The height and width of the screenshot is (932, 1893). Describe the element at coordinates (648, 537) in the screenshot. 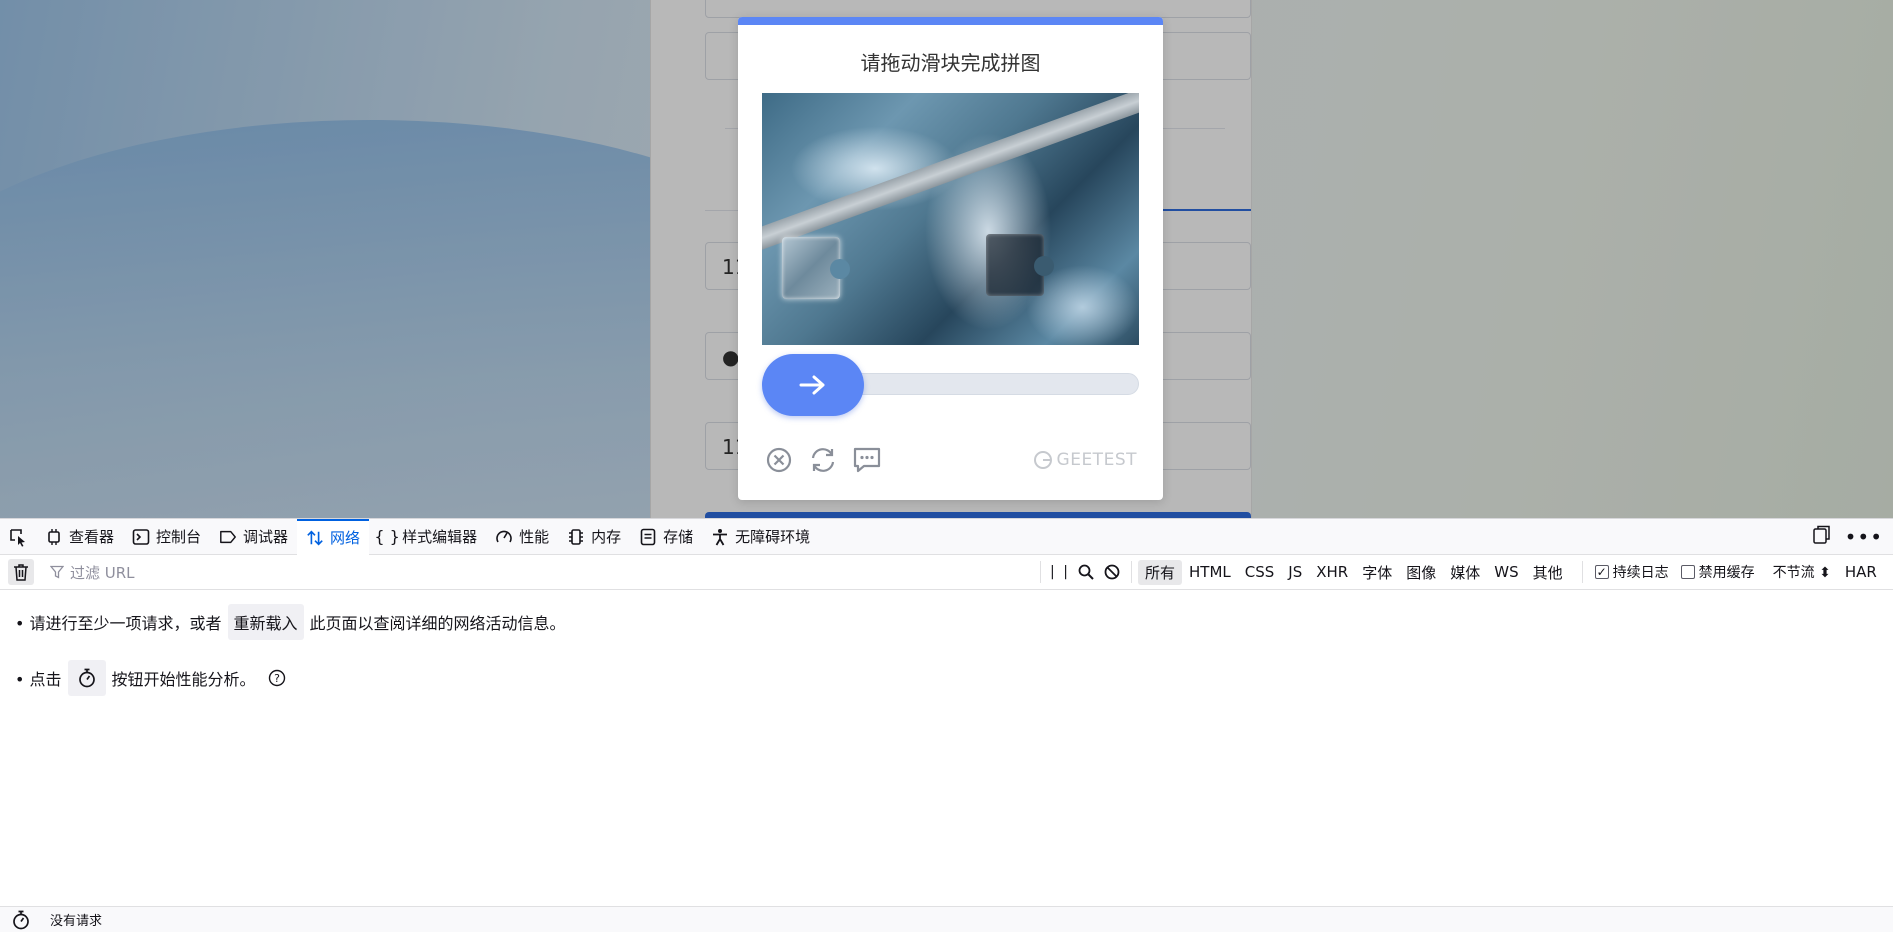

I see `storage-icon` at that location.